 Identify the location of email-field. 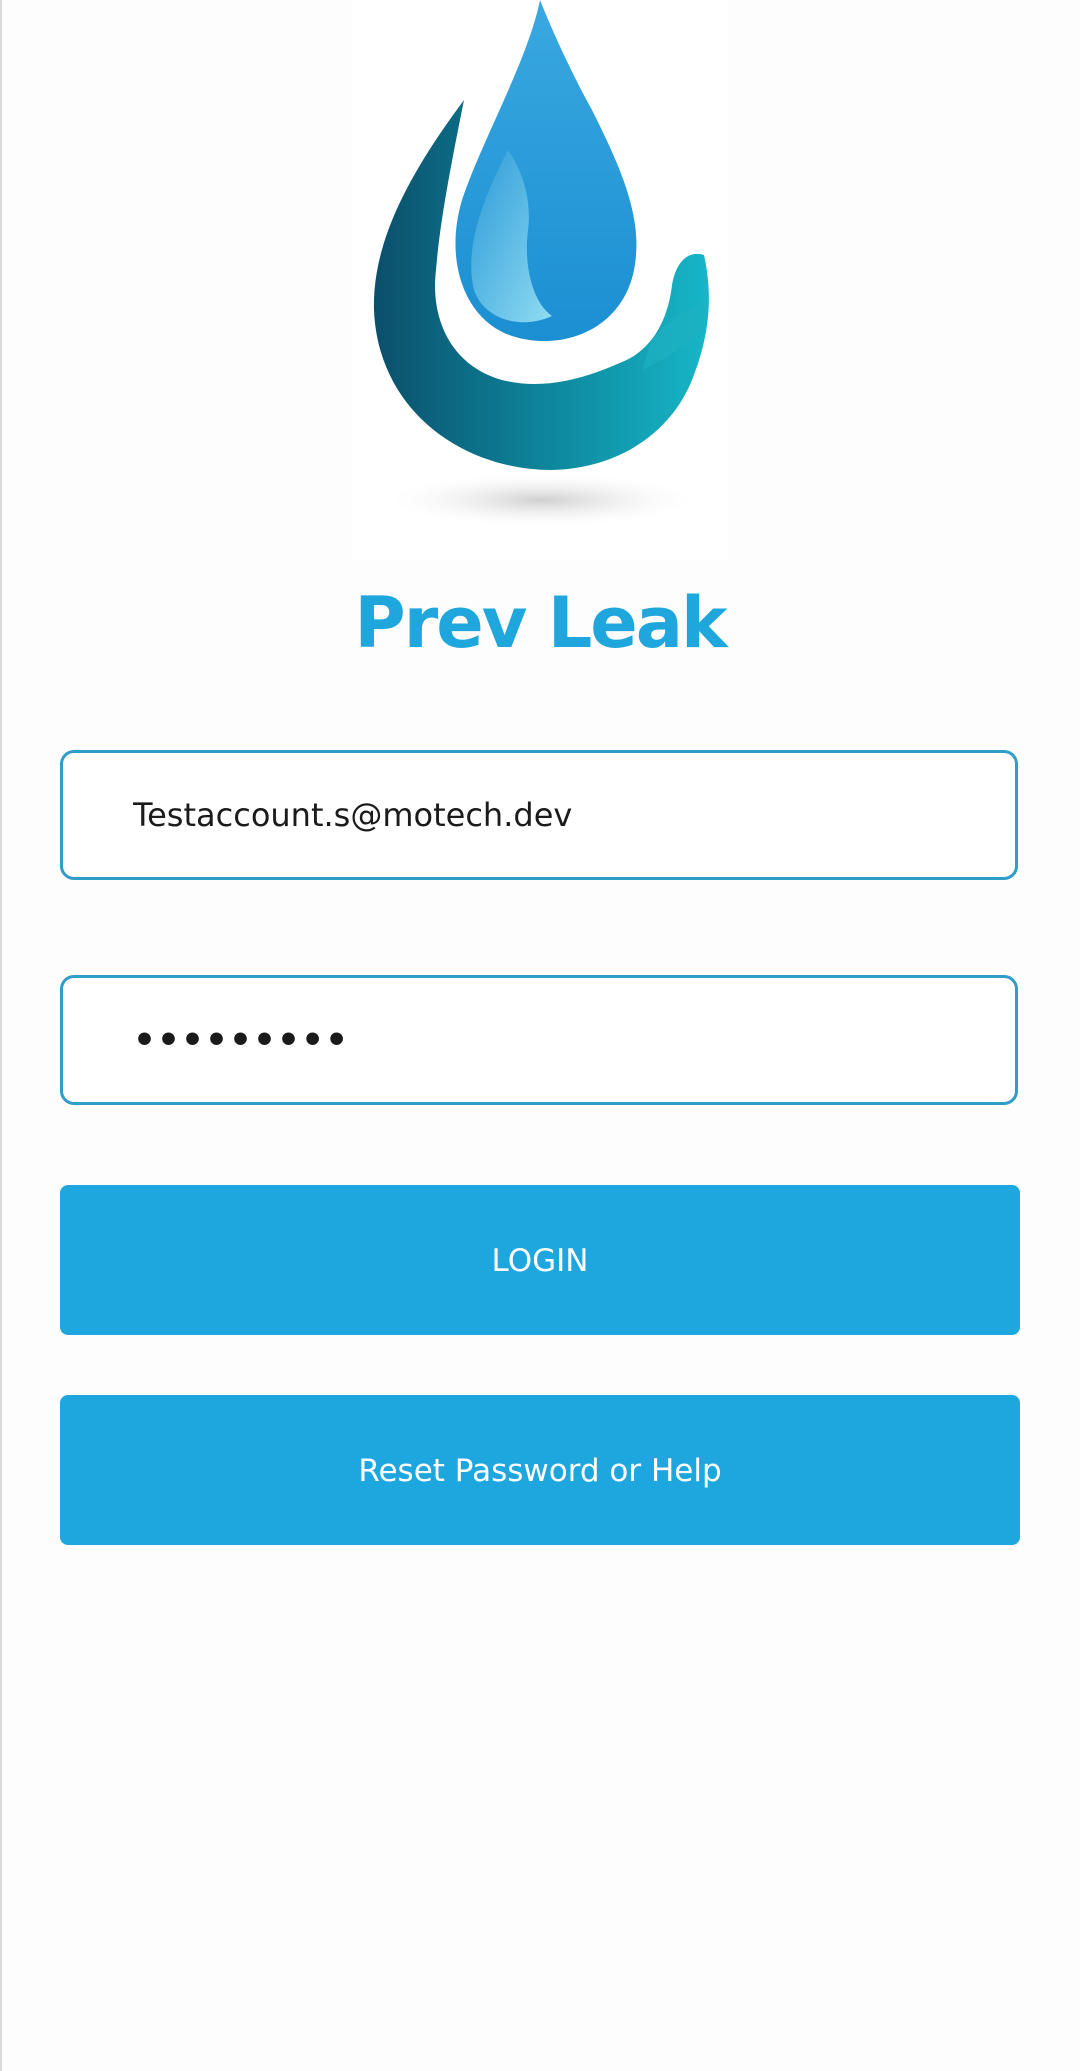
(539, 815).